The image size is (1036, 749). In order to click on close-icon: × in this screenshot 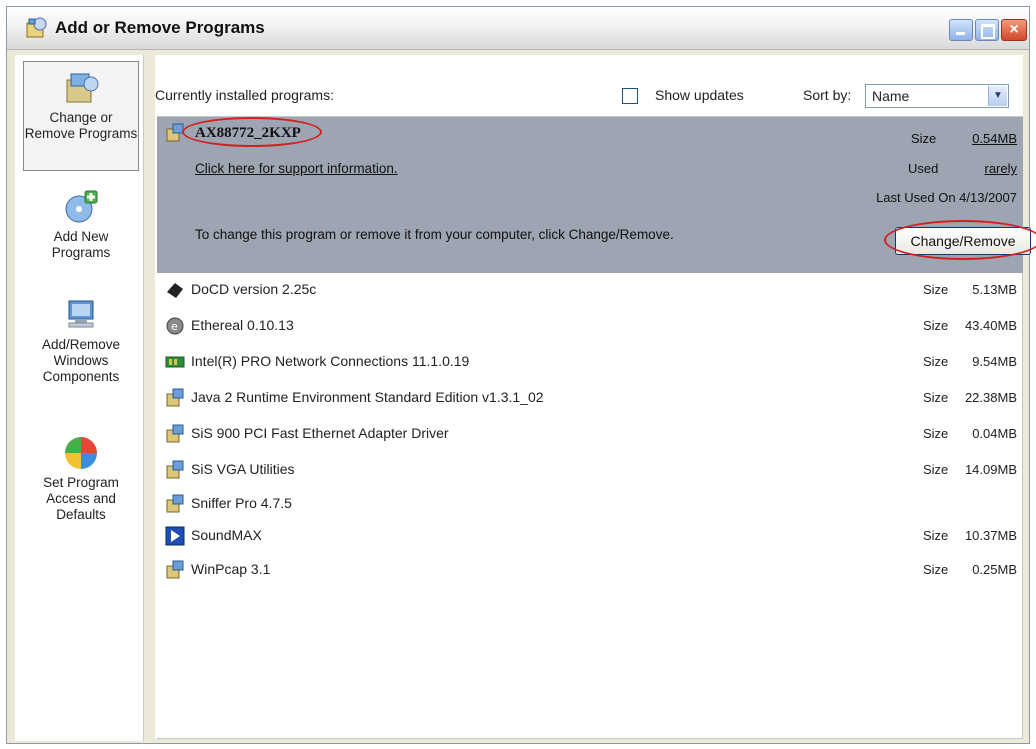, I will do `click(1014, 29)`.